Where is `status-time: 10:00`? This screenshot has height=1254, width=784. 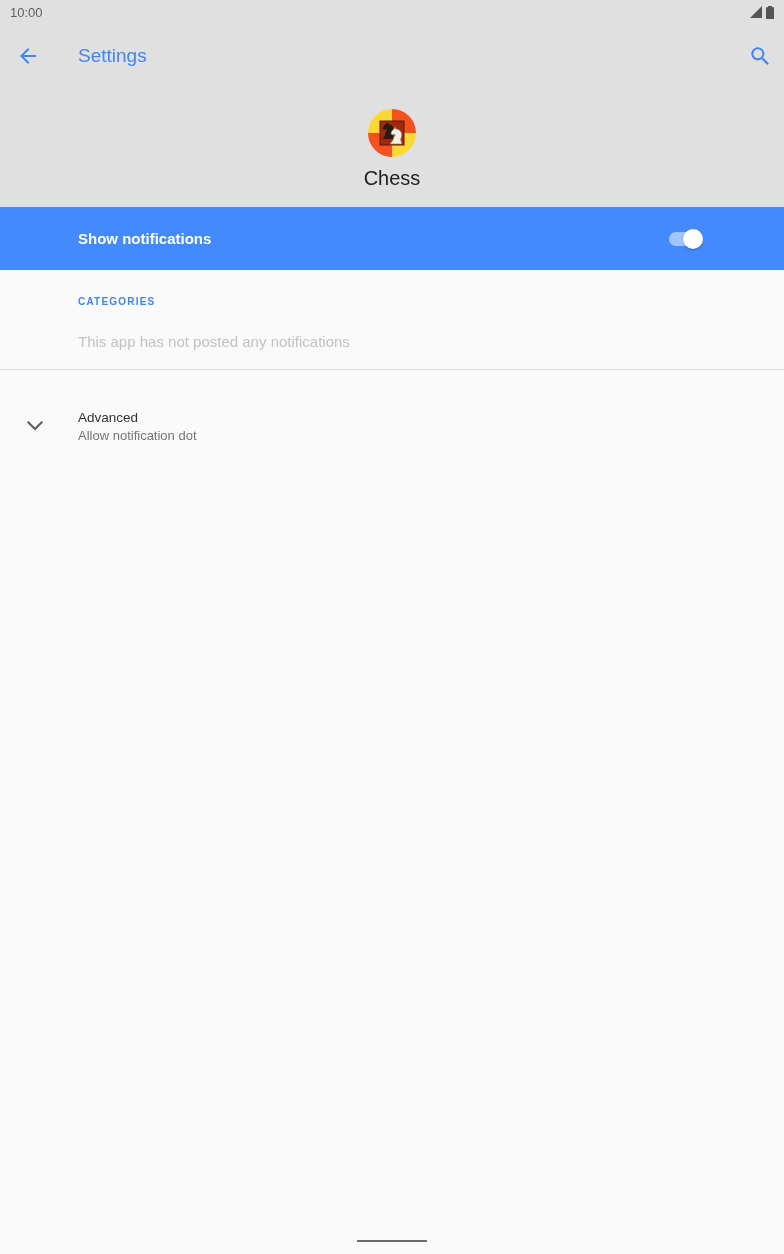
status-time: 10:00 is located at coordinates (26, 12).